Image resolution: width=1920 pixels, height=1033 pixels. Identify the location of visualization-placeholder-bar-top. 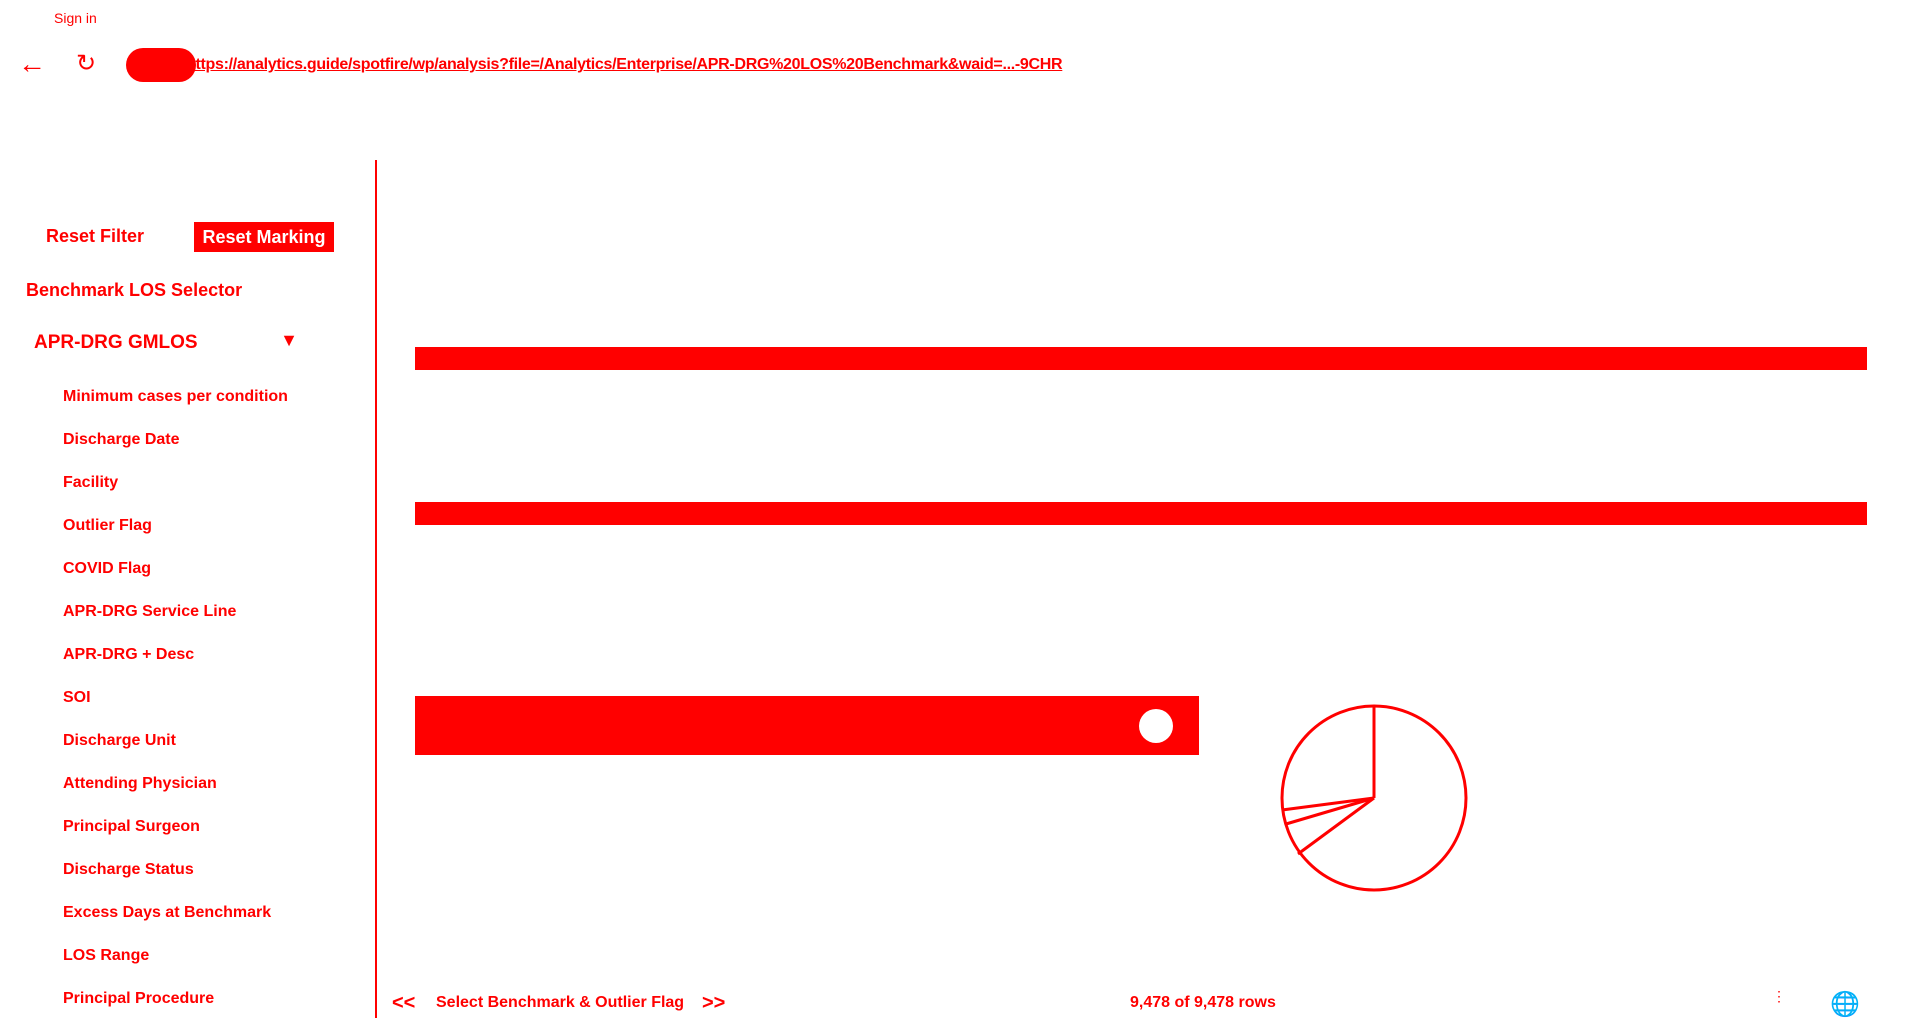
(1141, 358).